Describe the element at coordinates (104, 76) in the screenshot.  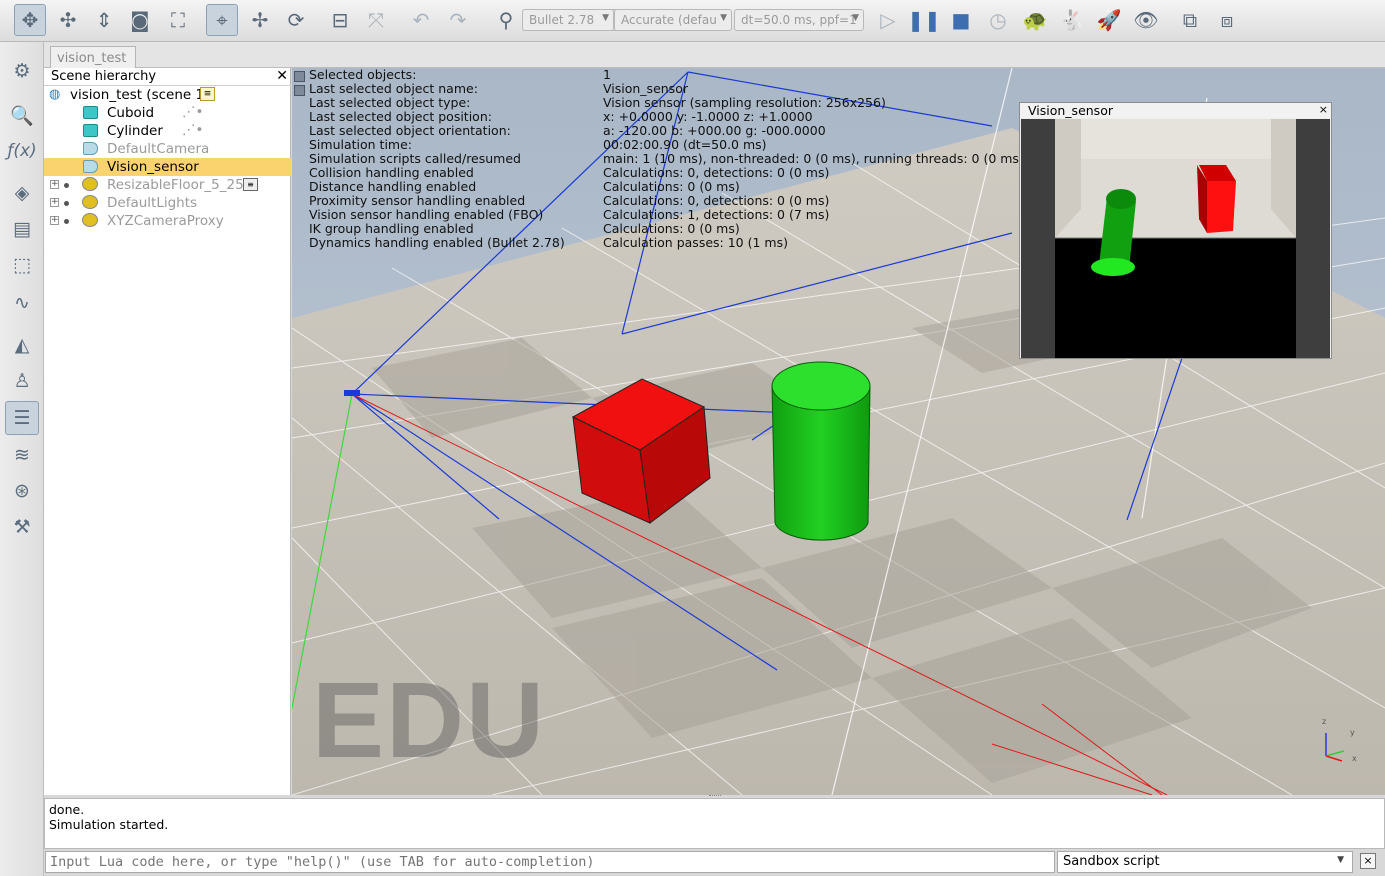
I see `hierarchy-title: Scene hierarchy` at that location.